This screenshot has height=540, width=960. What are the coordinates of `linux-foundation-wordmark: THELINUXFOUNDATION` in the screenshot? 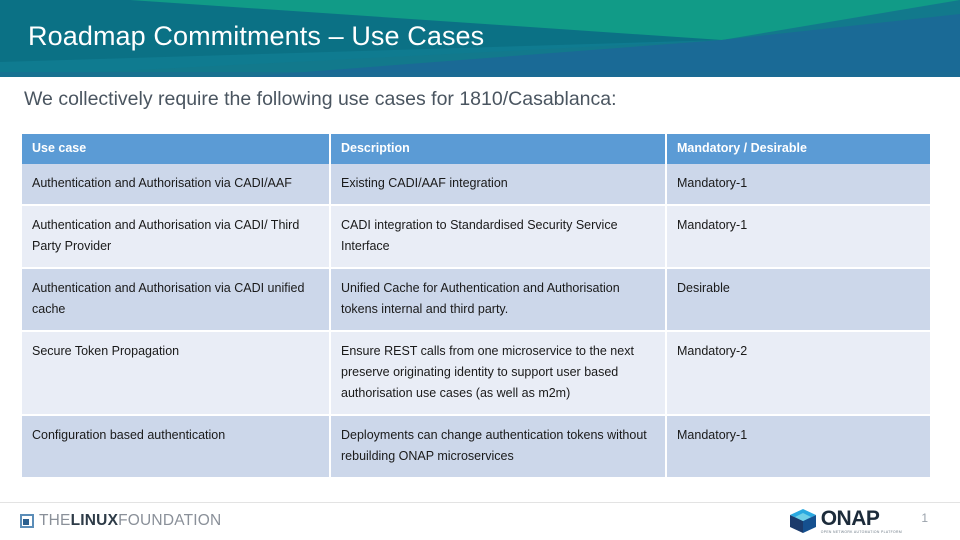 It's located at (130, 521).